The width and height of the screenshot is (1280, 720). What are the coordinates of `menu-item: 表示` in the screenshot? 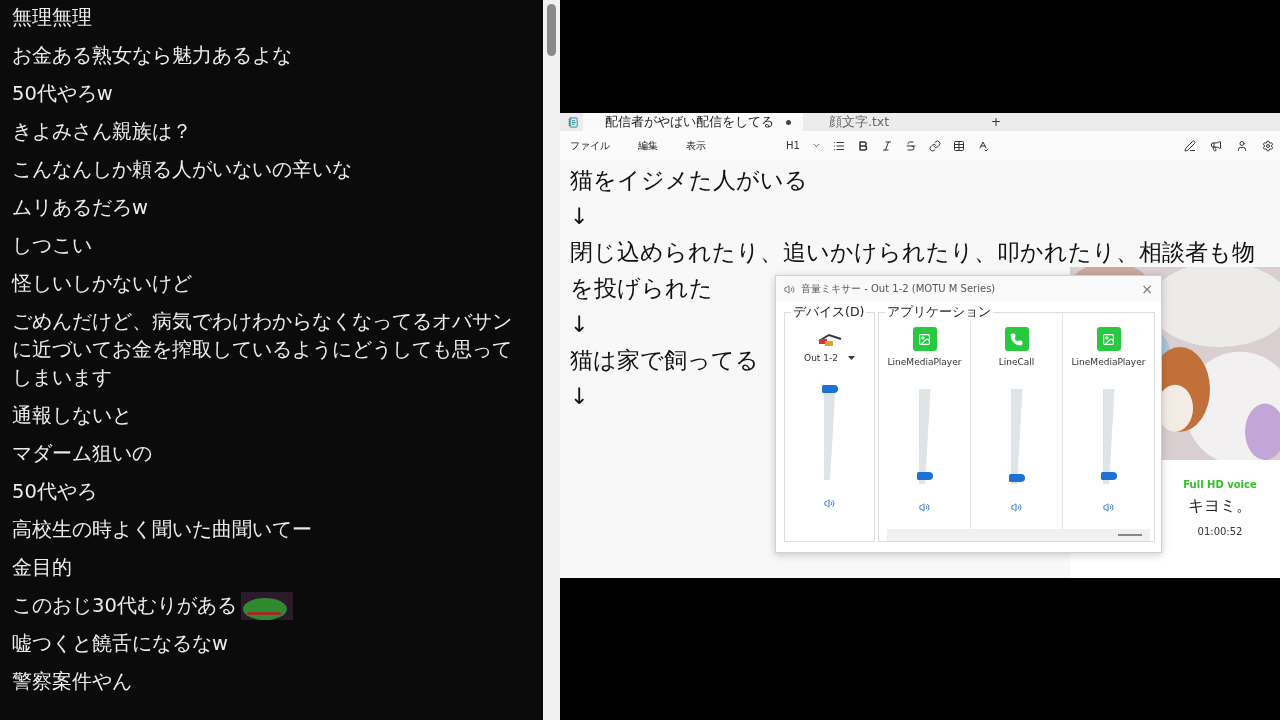 It's located at (696, 145).